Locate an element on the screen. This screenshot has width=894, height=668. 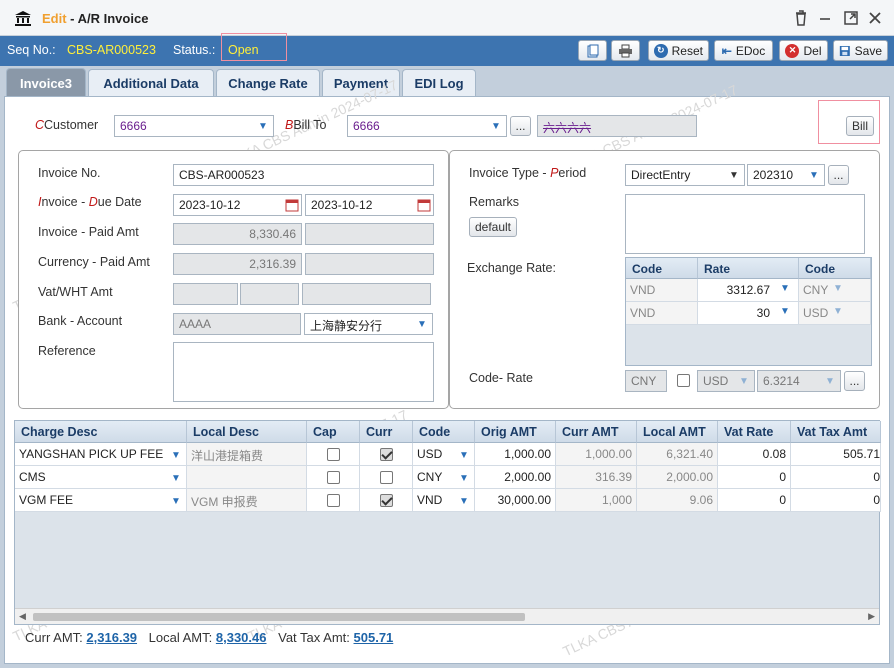
tab-edi-log: EDI Log is located at coordinates (439, 83).